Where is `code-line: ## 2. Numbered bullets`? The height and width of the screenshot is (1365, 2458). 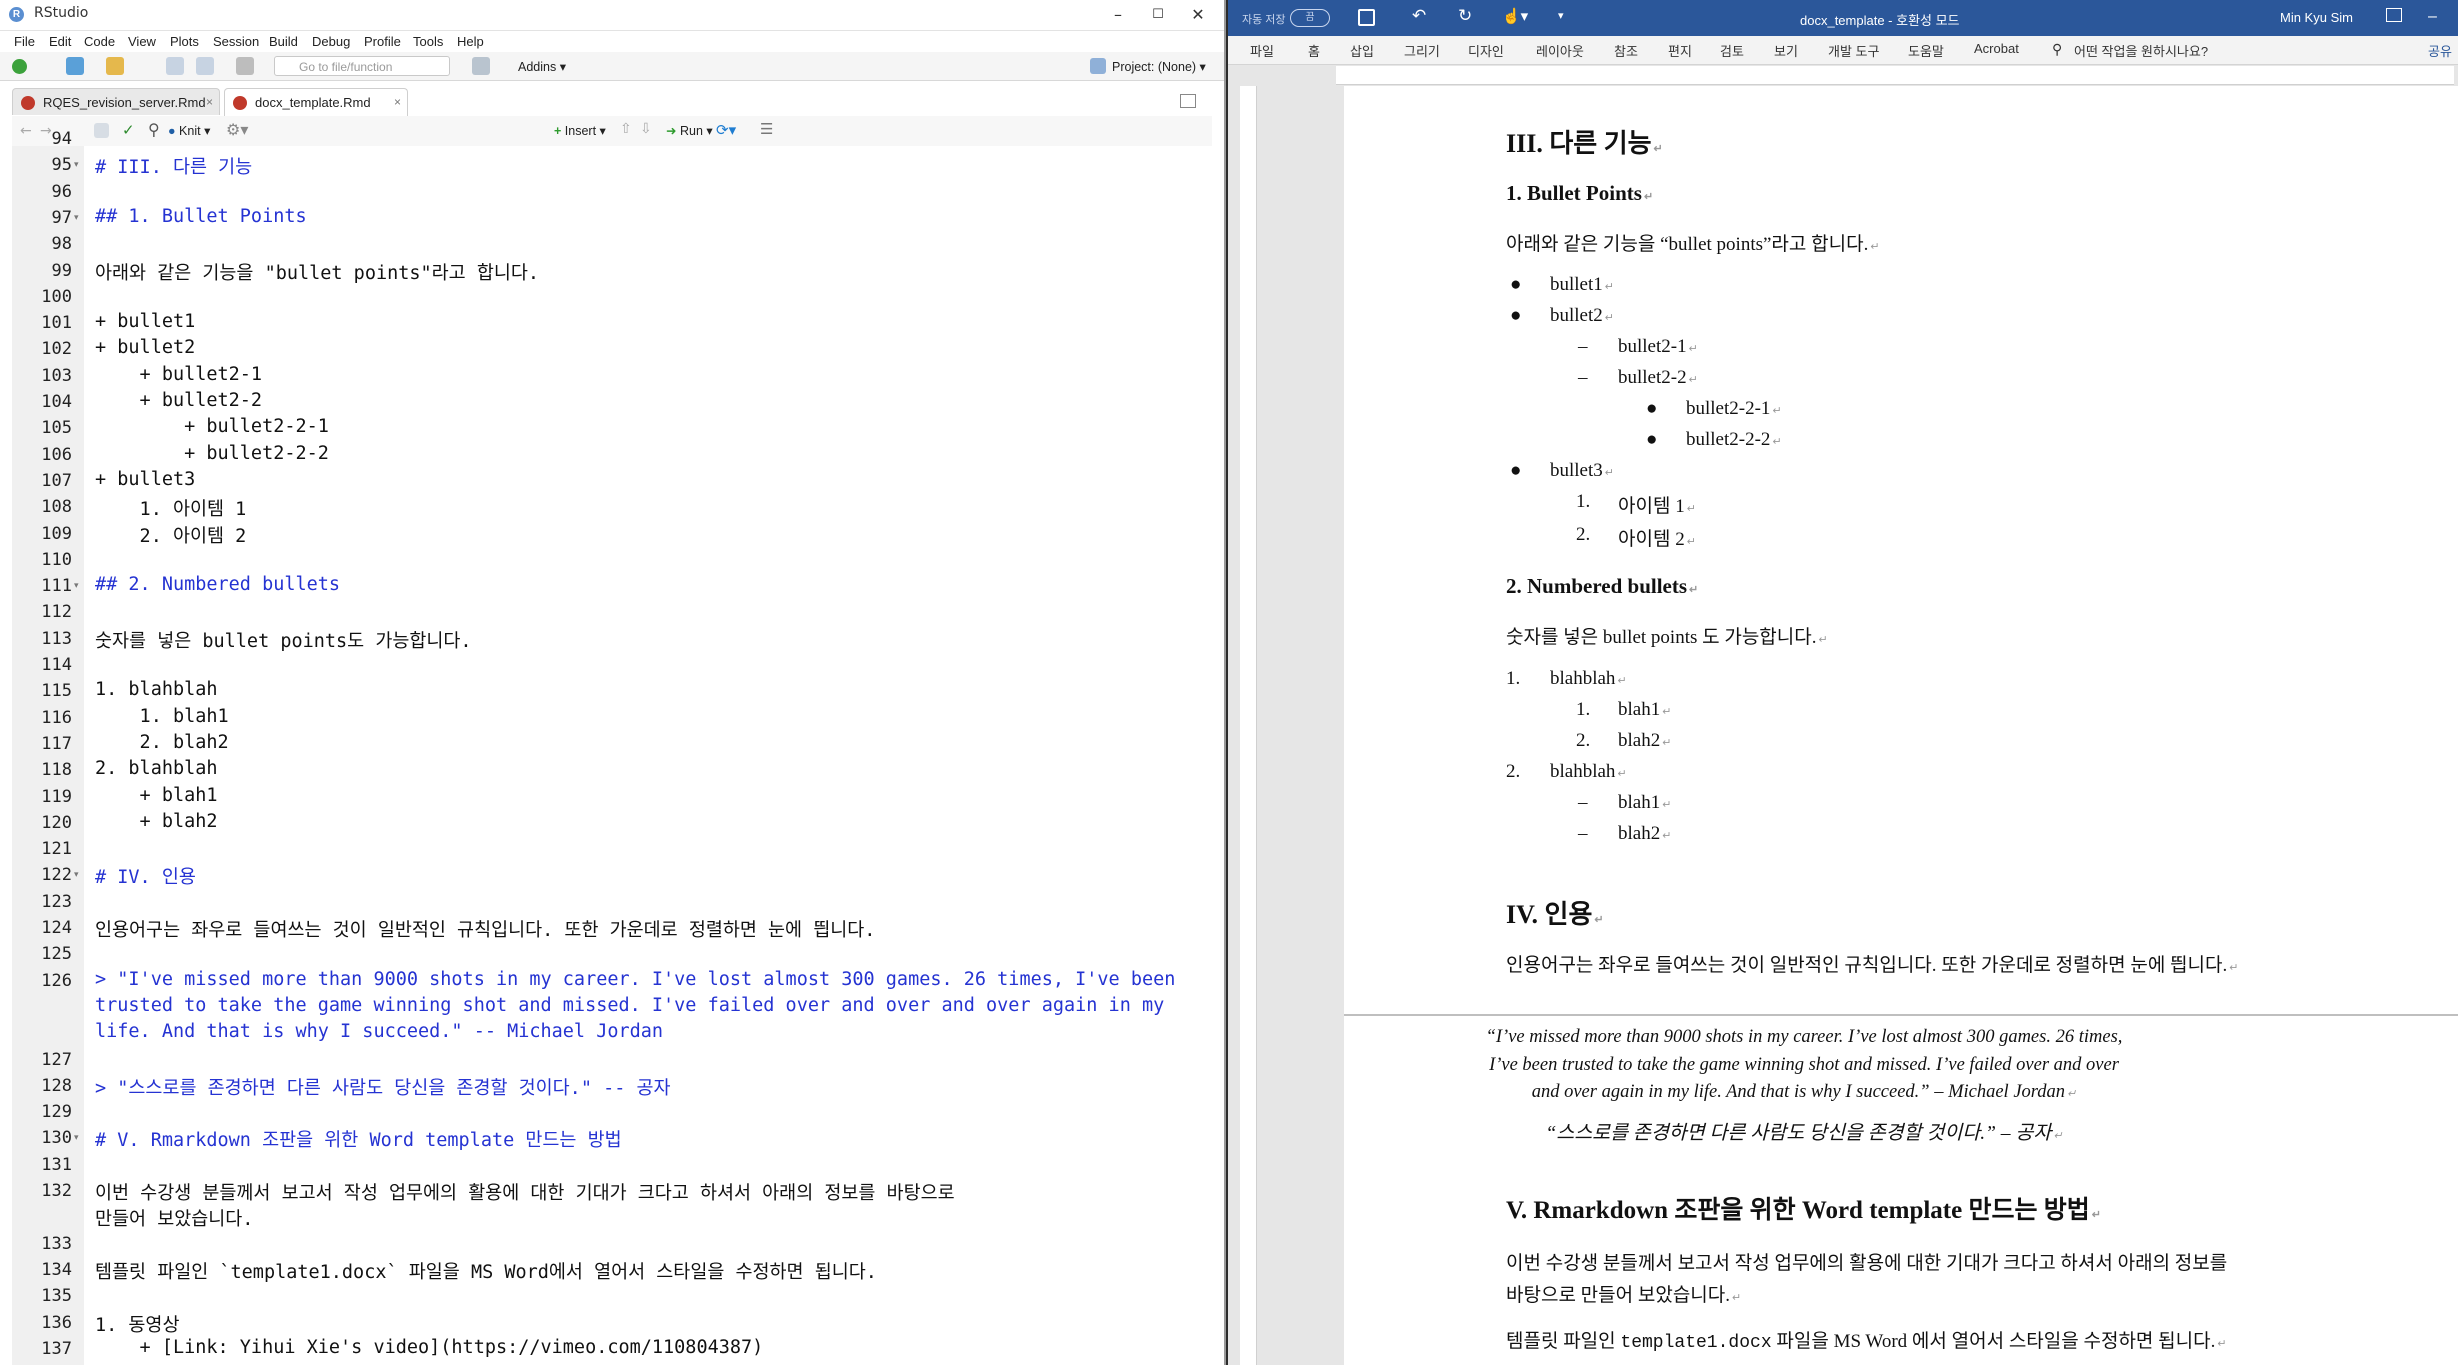 code-line: ## 2. Numbered bullets is located at coordinates (217, 584).